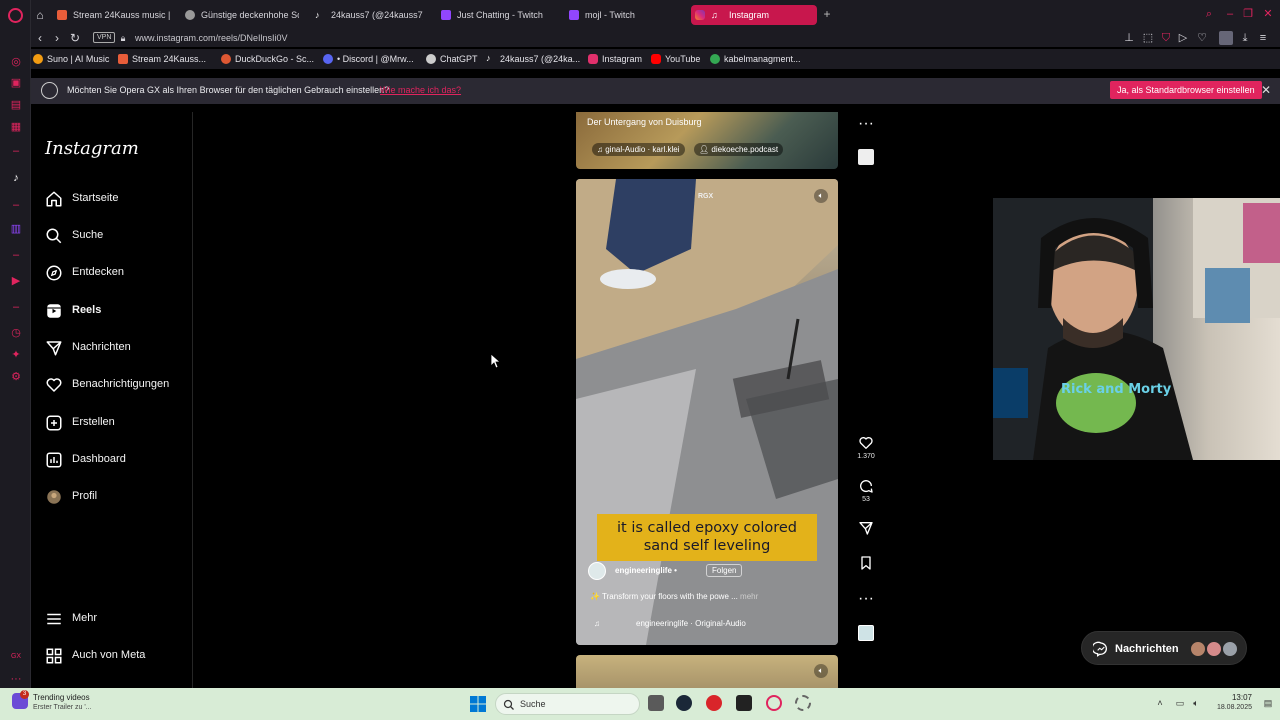 The image size is (1280, 720). Describe the element at coordinates (1148, 38) in the screenshot. I see `snapshot-icon: ⬚` at that location.